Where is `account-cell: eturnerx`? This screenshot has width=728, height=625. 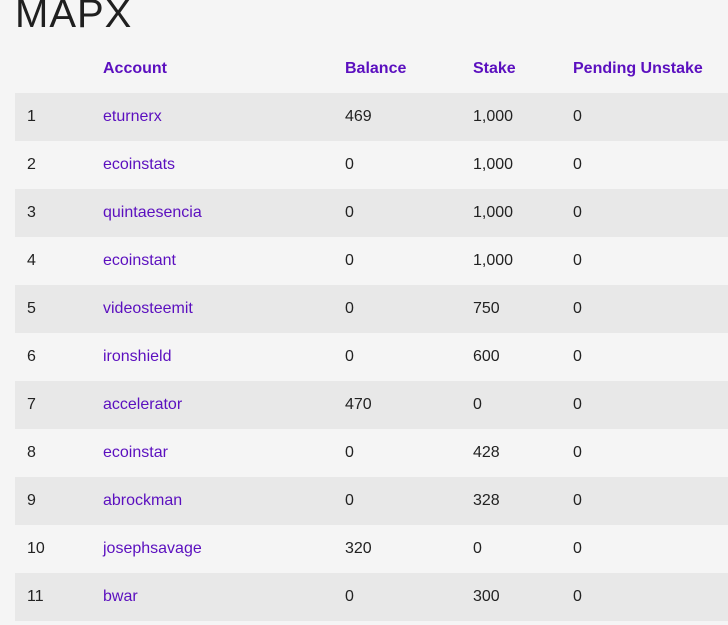 account-cell: eturnerx is located at coordinates (224, 117).